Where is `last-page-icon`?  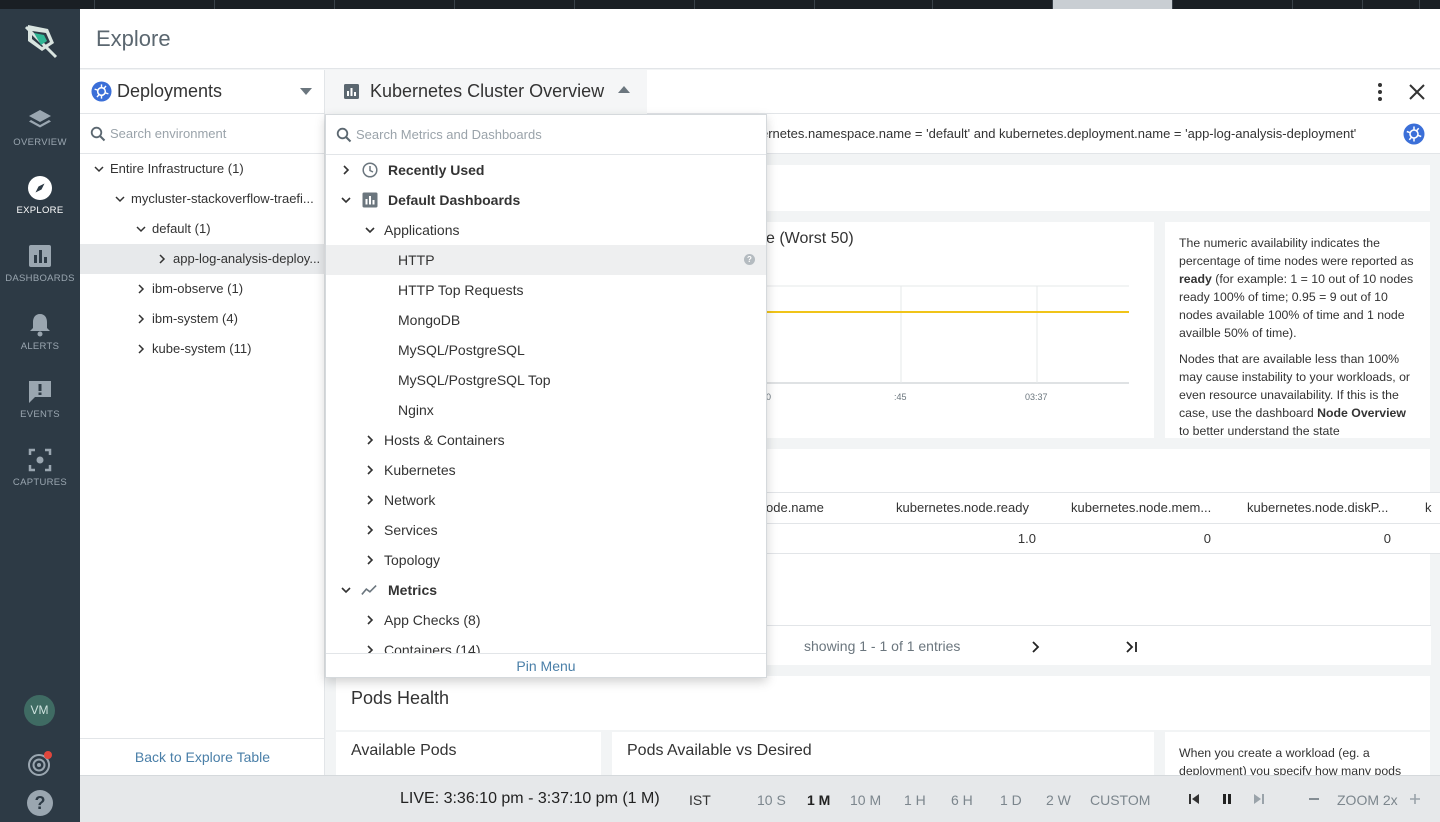
last-page-icon is located at coordinates (1132, 647).